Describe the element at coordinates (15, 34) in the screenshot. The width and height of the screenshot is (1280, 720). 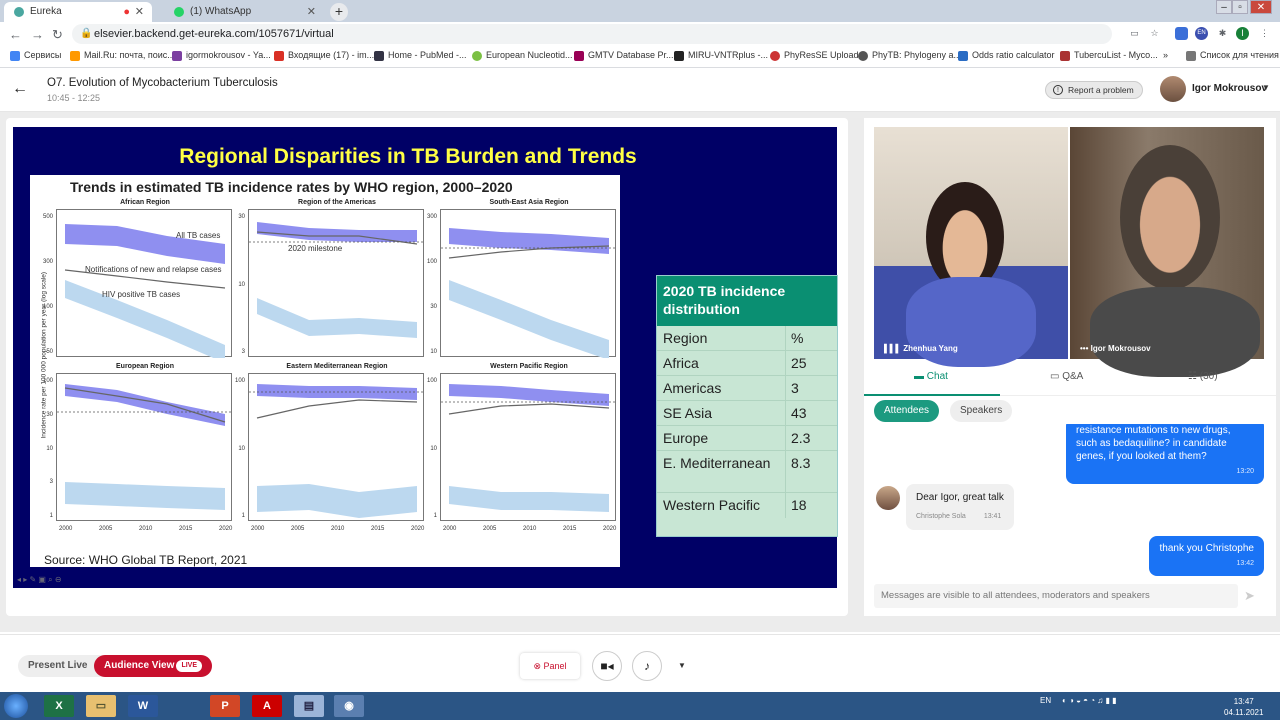
I see `back-icon: ←` at that location.